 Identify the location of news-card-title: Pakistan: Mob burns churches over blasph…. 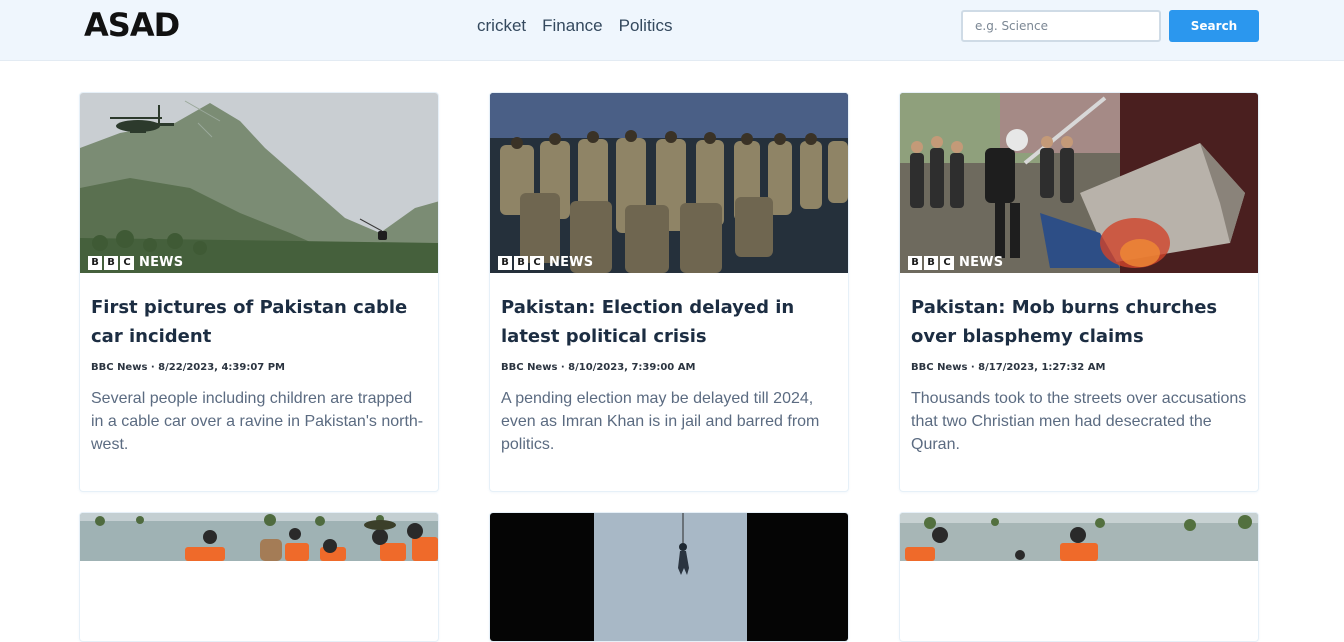
(1079, 322).